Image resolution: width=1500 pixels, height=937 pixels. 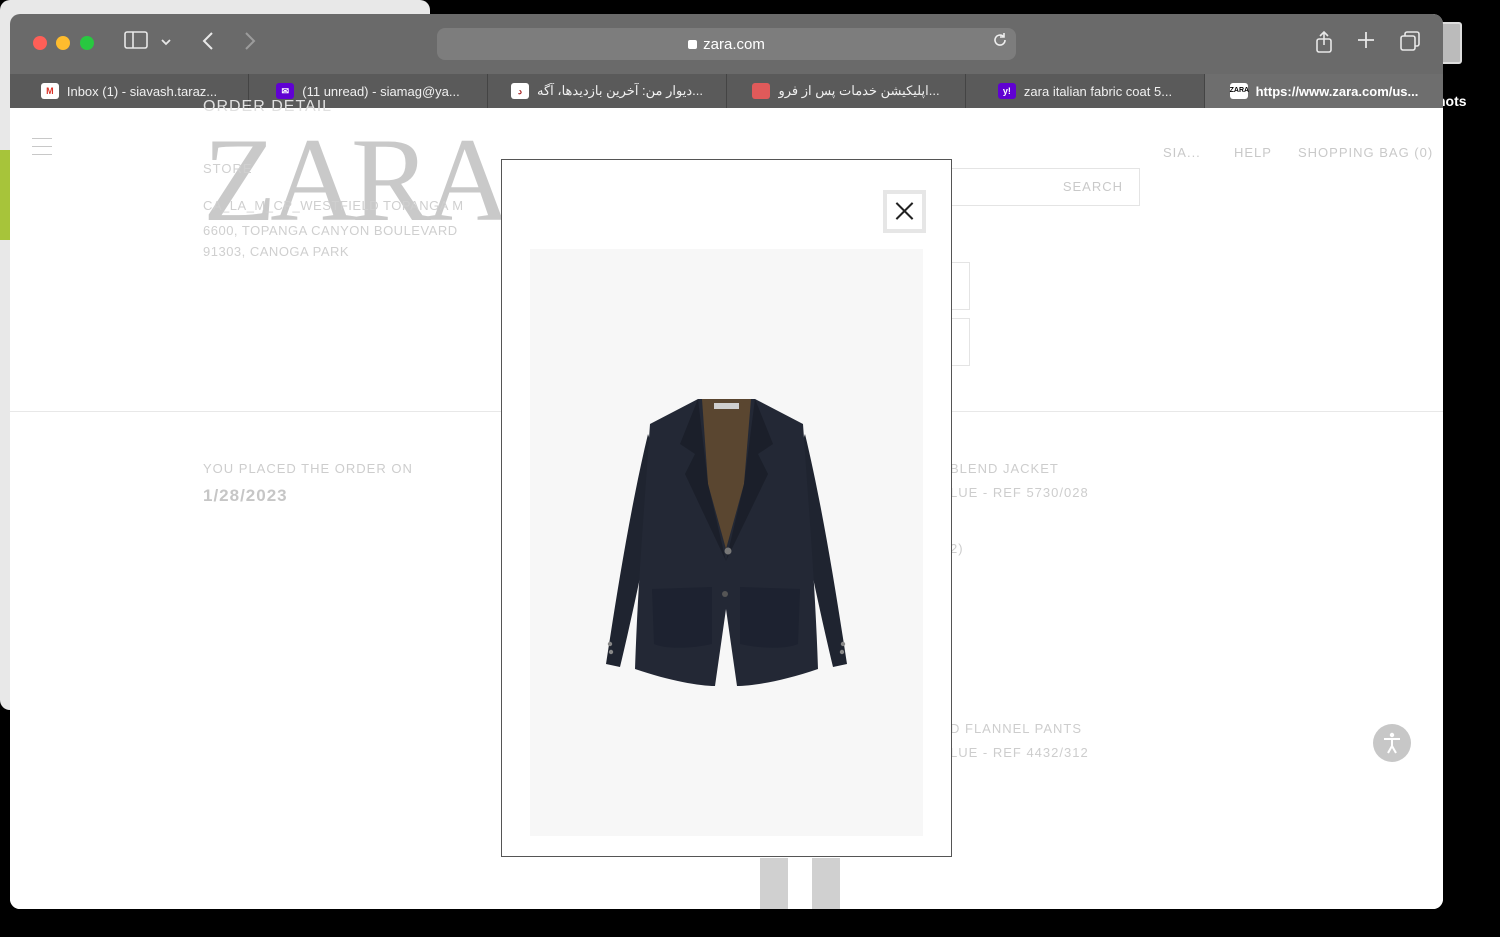 What do you see at coordinates (276, 251) in the screenshot?
I see `store-city: 91303, CANOGA PARK` at bounding box center [276, 251].